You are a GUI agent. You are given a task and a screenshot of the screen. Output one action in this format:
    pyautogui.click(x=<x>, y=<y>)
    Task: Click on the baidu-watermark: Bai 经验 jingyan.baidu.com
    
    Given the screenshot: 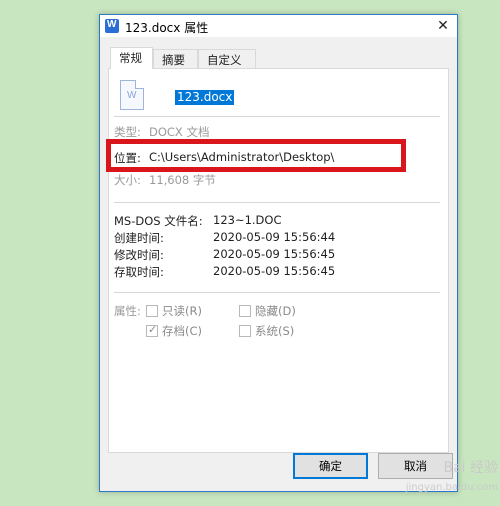 What is the action you would take?
    pyautogui.click(x=443, y=480)
    